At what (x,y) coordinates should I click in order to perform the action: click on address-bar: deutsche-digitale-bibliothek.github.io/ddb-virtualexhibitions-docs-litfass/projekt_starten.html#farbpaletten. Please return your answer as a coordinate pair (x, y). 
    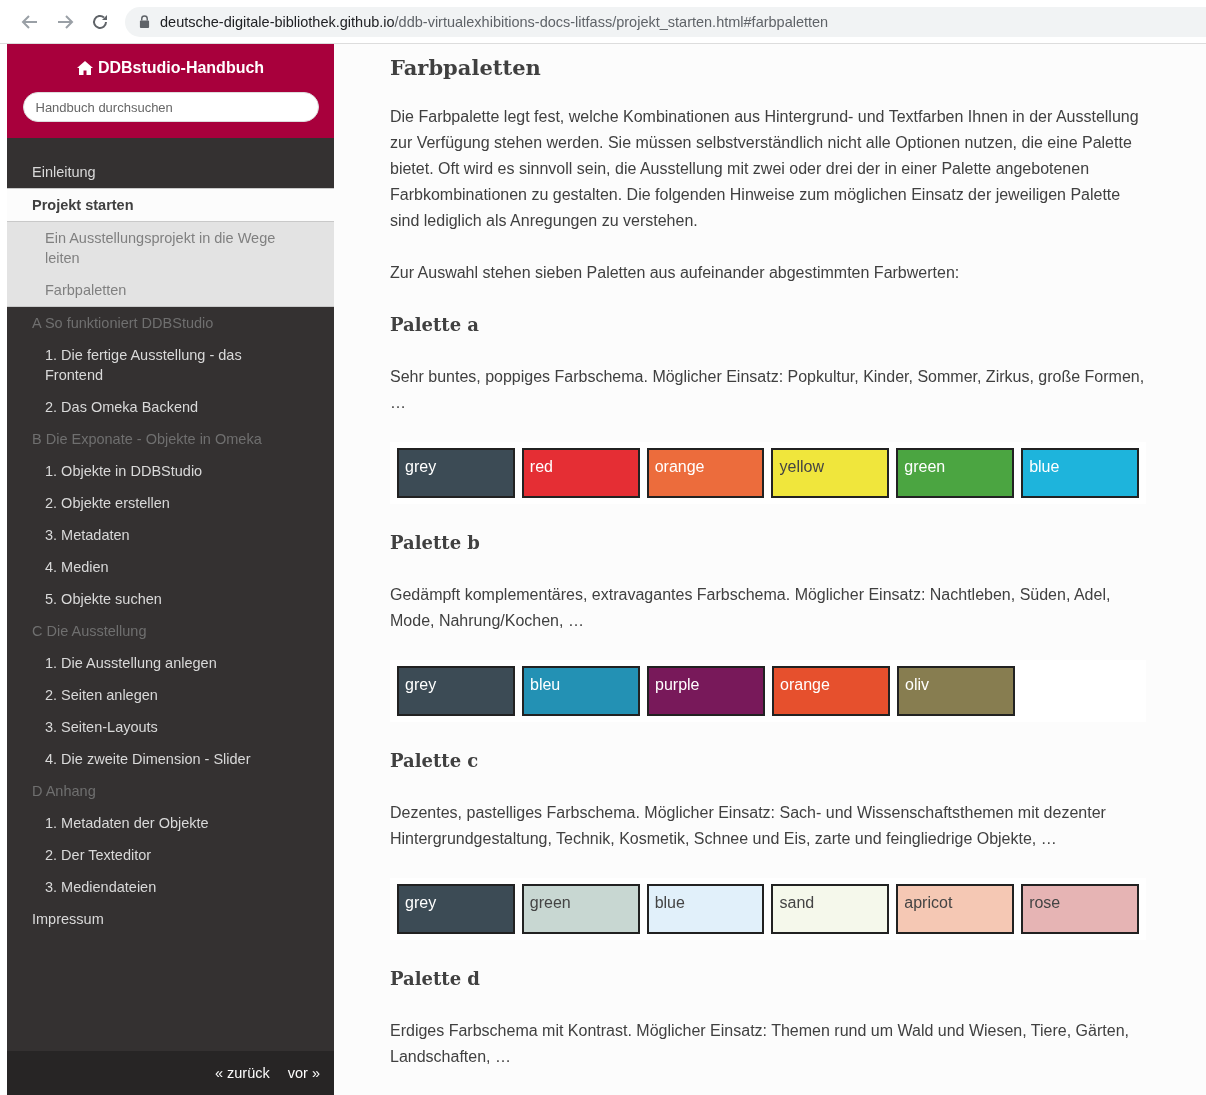
    Looking at the image, I should click on (665, 21).